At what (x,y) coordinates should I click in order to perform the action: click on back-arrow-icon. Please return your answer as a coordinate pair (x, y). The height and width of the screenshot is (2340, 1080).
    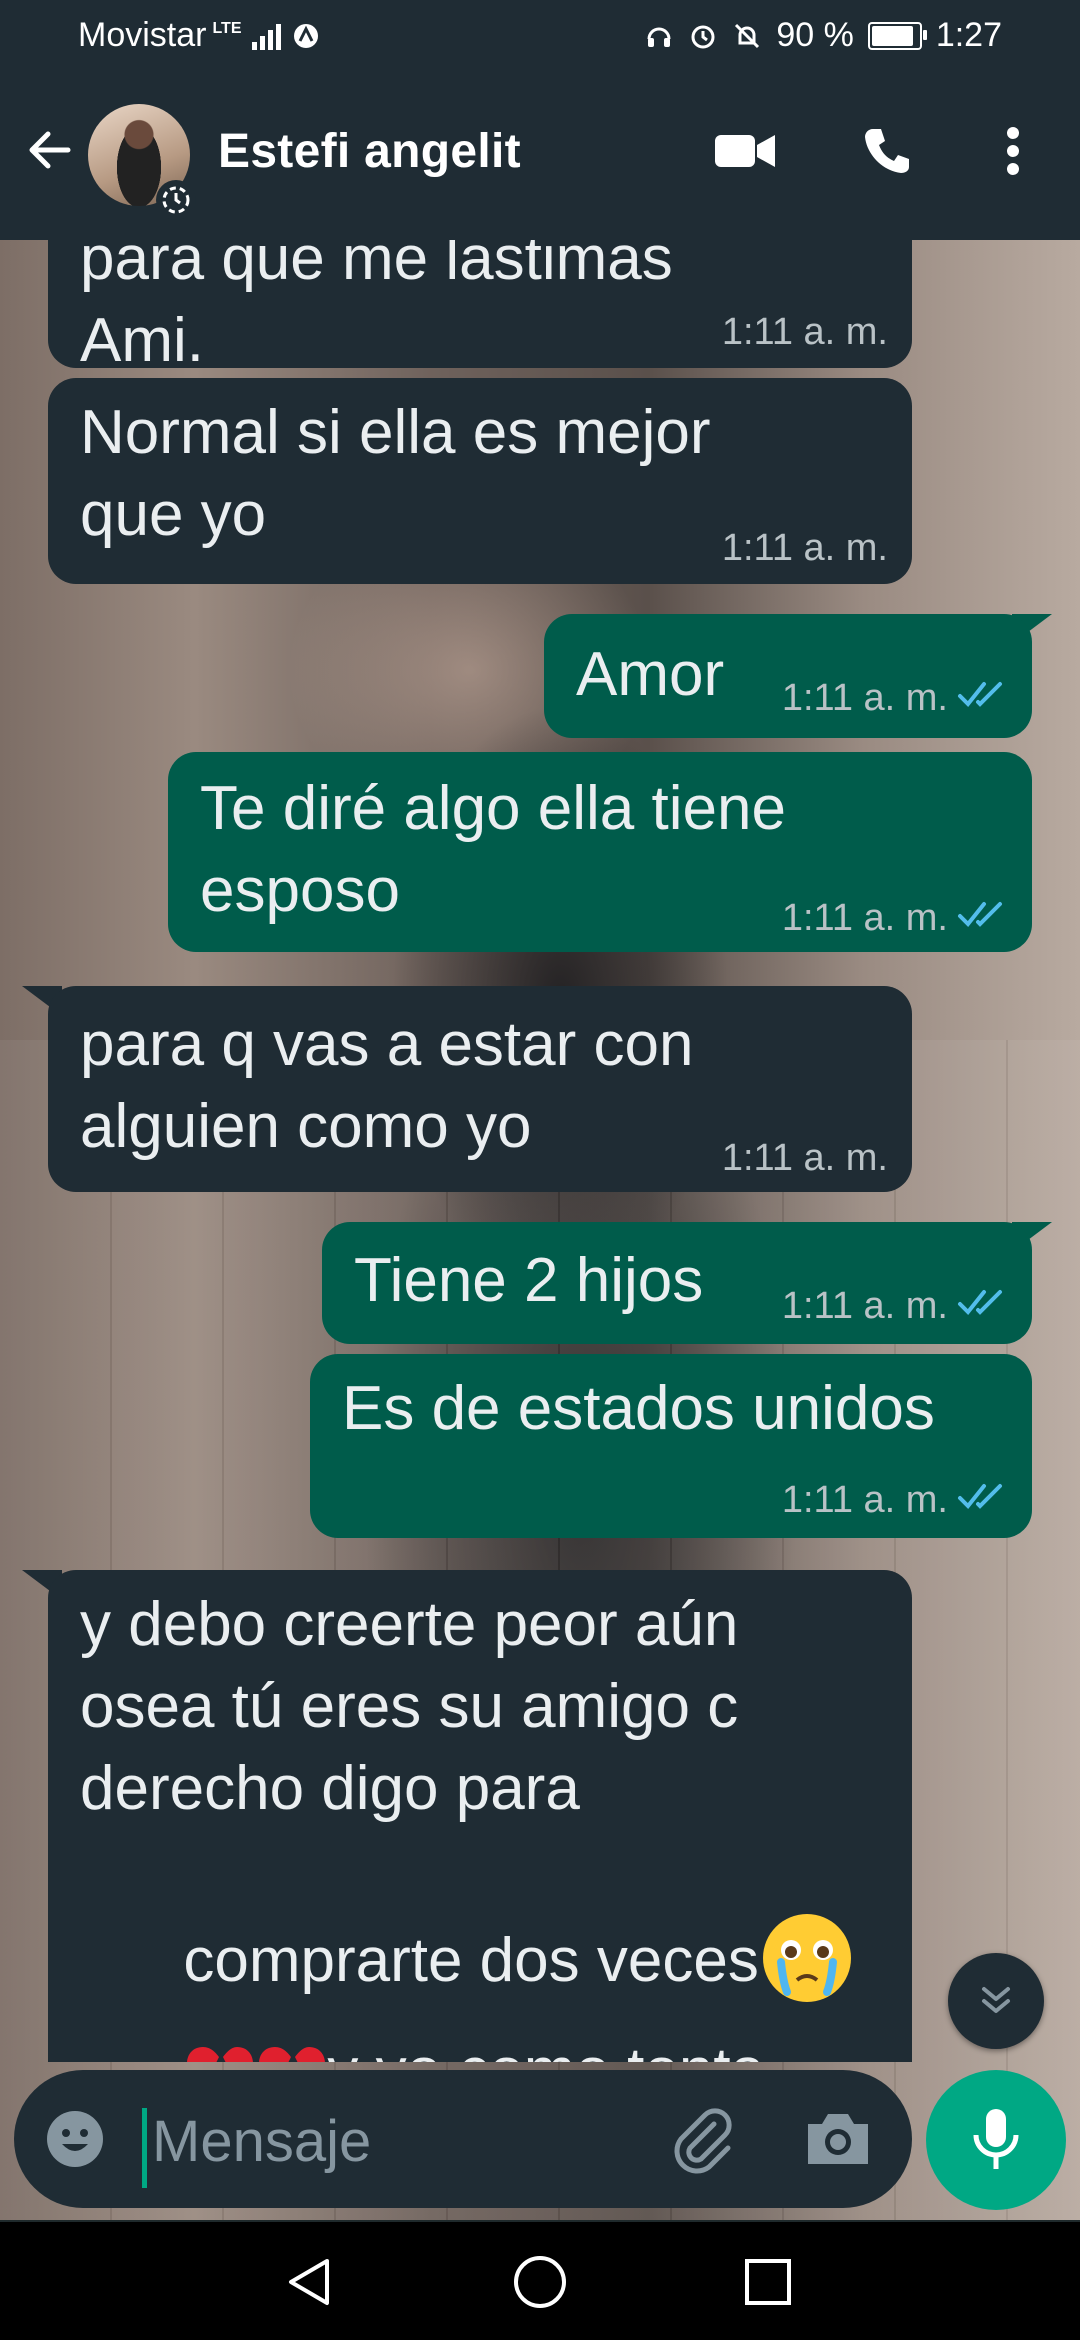
    Looking at the image, I should click on (50, 150).